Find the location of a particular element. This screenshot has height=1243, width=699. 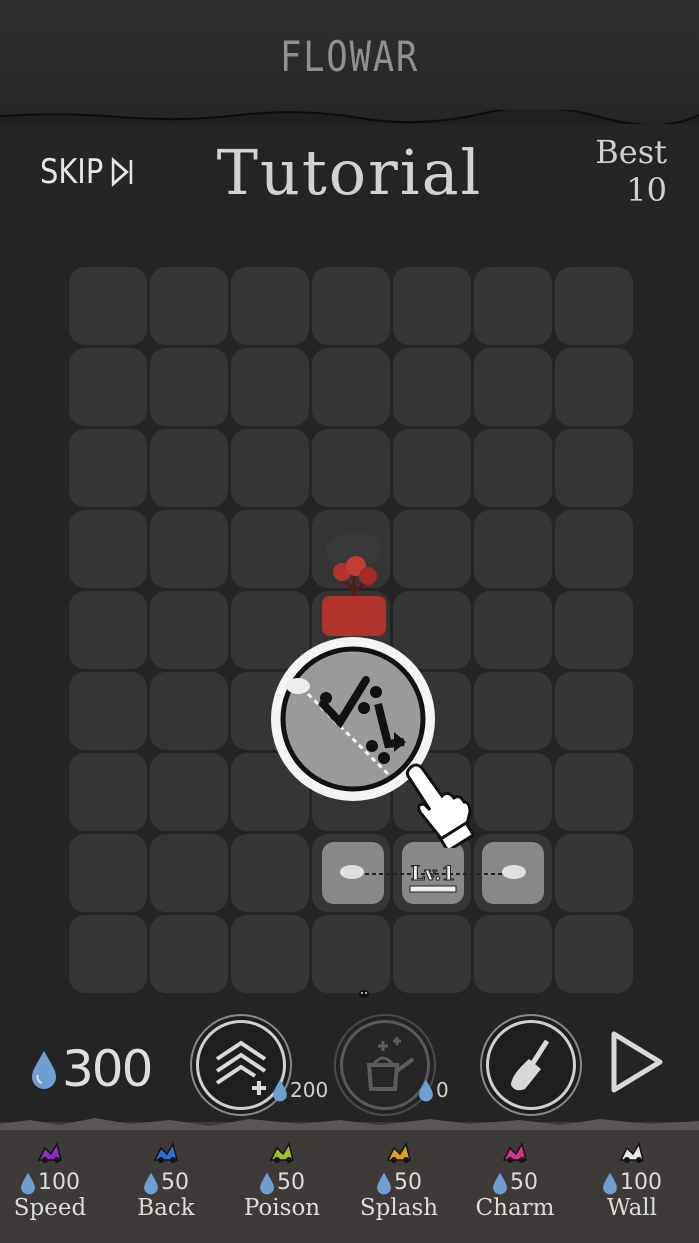

watering-can-icon is located at coordinates (390, 1064).